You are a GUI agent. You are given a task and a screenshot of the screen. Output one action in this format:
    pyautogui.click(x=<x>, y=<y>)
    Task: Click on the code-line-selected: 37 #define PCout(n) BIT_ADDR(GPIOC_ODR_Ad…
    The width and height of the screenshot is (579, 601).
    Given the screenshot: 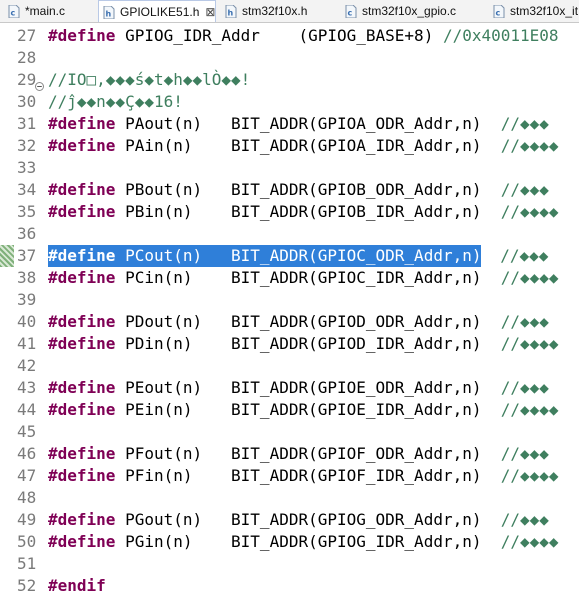 What is the action you would take?
    pyautogui.click(x=289, y=256)
    